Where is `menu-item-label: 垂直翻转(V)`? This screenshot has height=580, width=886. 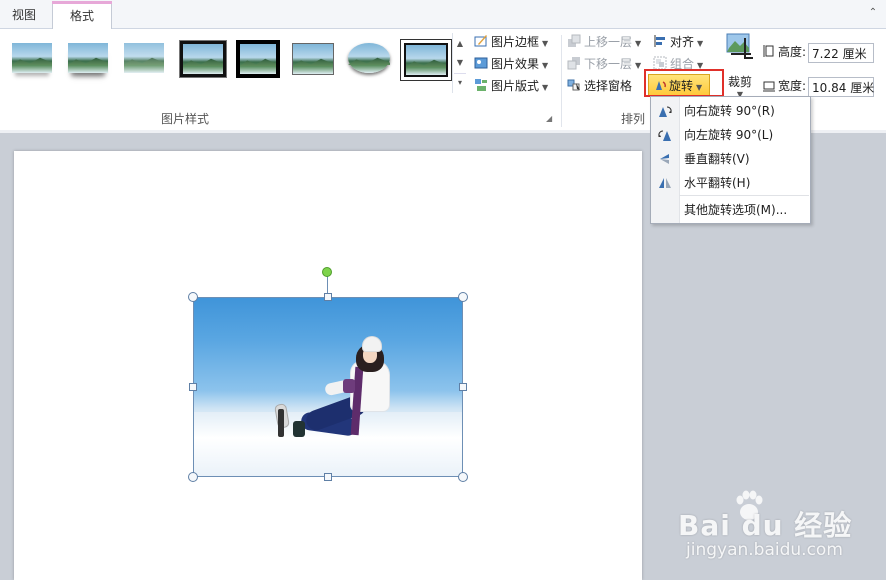 menu-item-label: 垂直翻转(V) is located at coordinates (717, 159).